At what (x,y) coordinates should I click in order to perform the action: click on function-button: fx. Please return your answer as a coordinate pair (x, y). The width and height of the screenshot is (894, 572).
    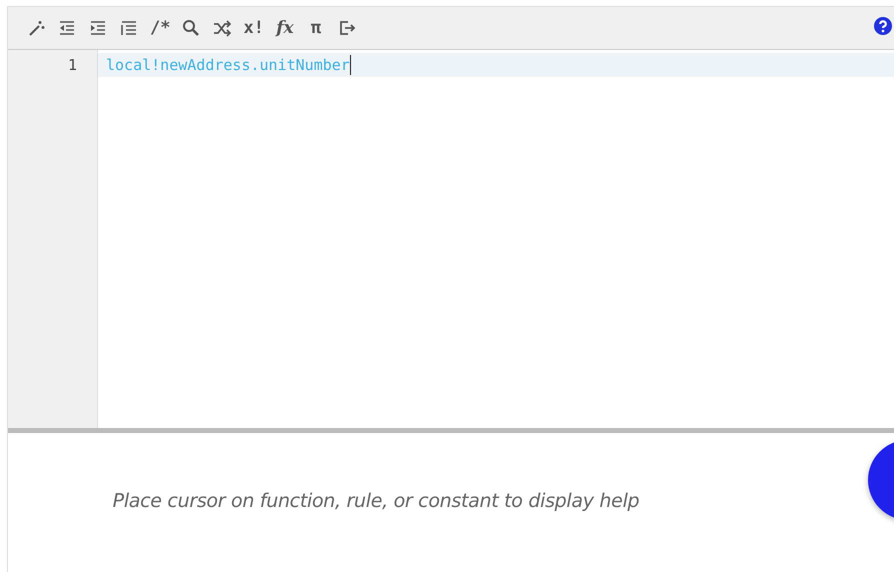
    Looking at the image, I should click on (284, 28).